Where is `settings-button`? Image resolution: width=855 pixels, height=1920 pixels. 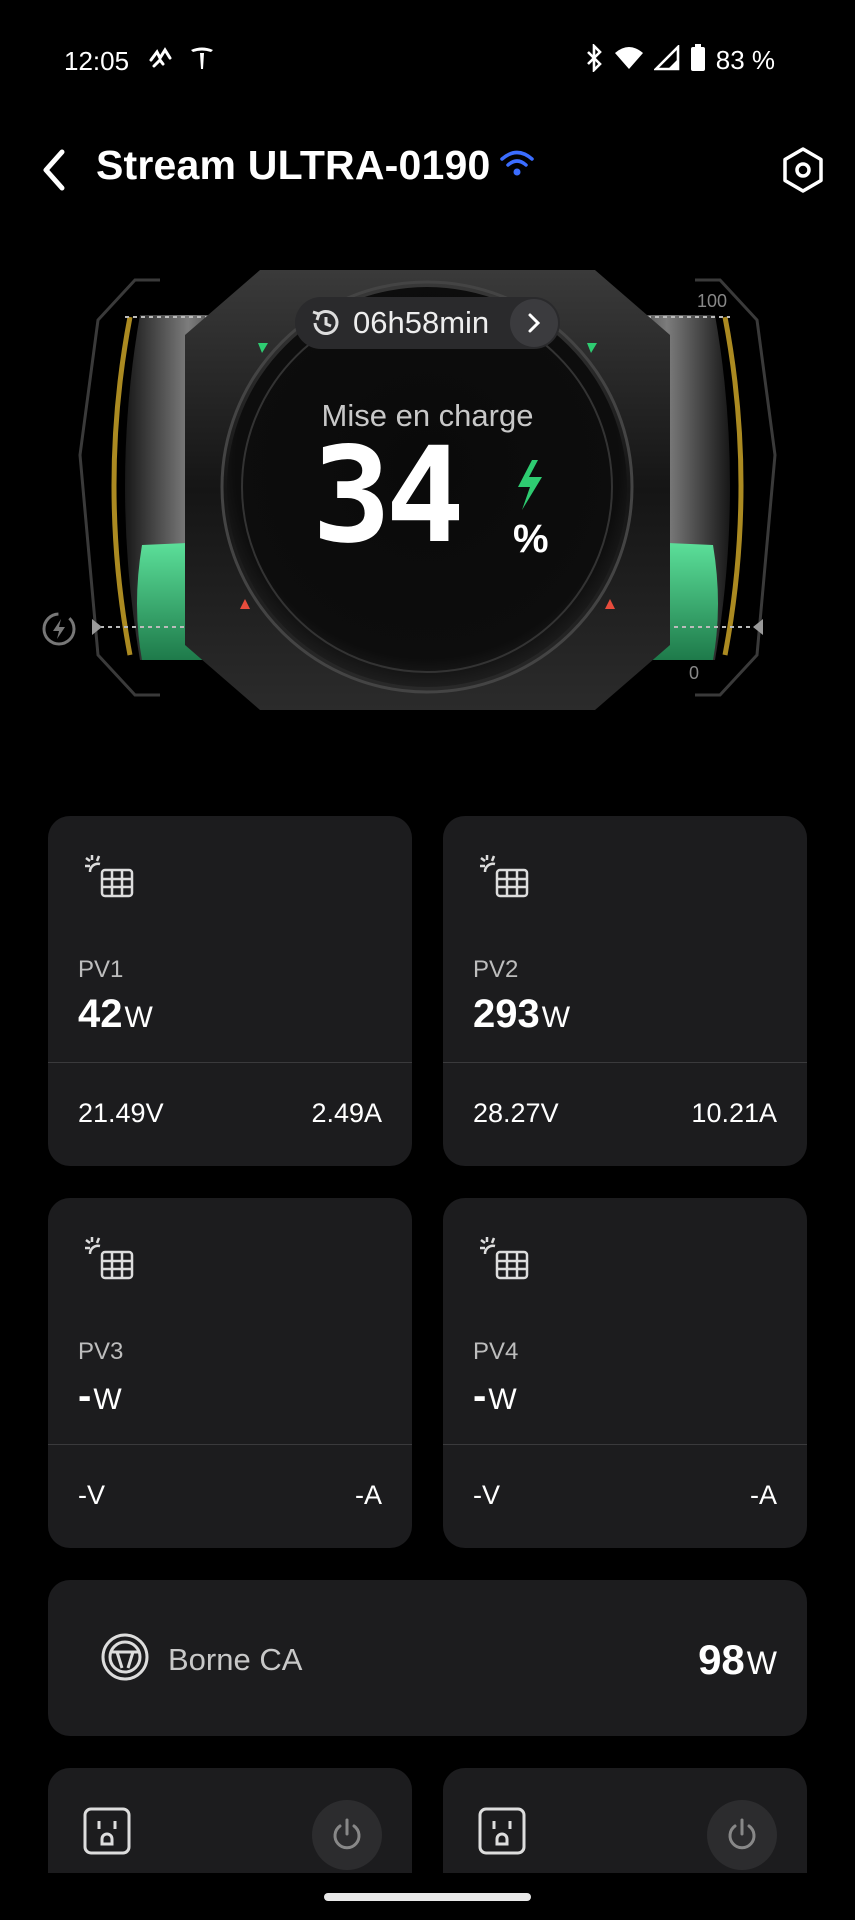
settings-button is located at coordinates (803, 170).